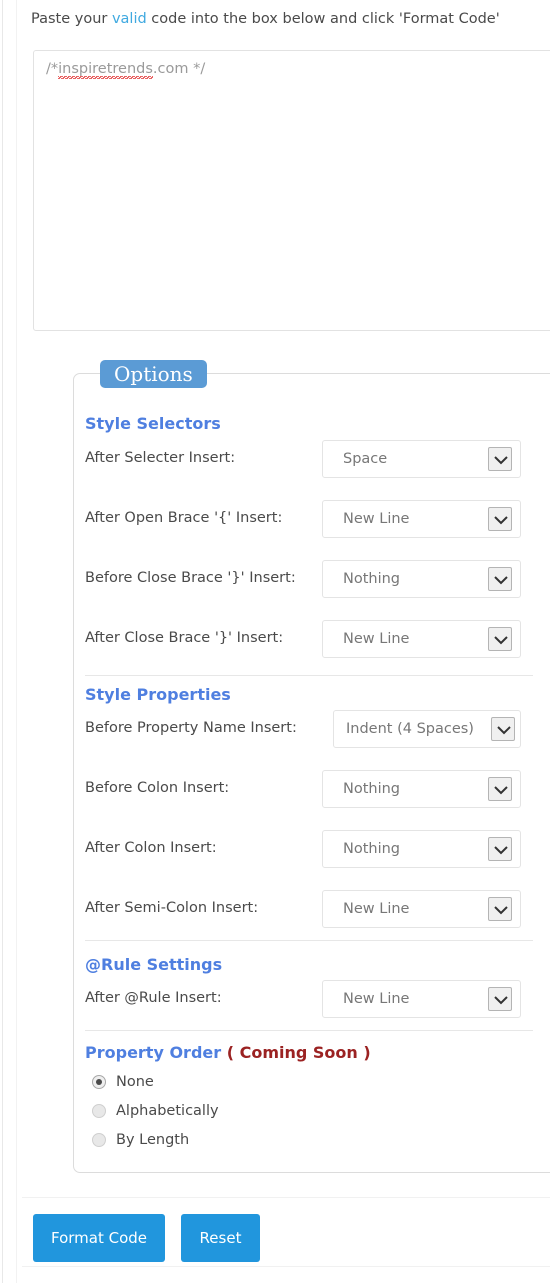 This screenshot has width=550, height=1283. I want to click on select-after-semicolon-value: New Line, so click(376, 909).